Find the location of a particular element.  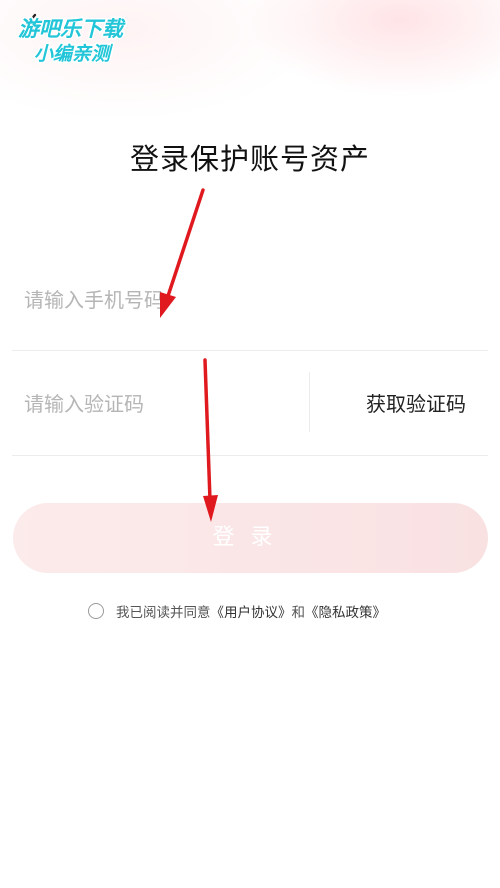

watermark-line1: 游吧乐下载 is located at coordinates (72, 29).